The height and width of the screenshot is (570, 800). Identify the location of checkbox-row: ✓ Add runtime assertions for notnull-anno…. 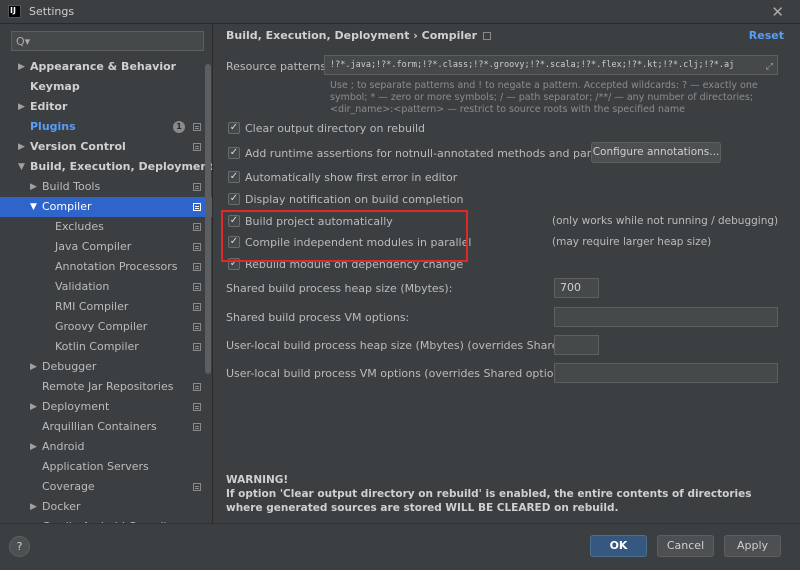
(432, 153).